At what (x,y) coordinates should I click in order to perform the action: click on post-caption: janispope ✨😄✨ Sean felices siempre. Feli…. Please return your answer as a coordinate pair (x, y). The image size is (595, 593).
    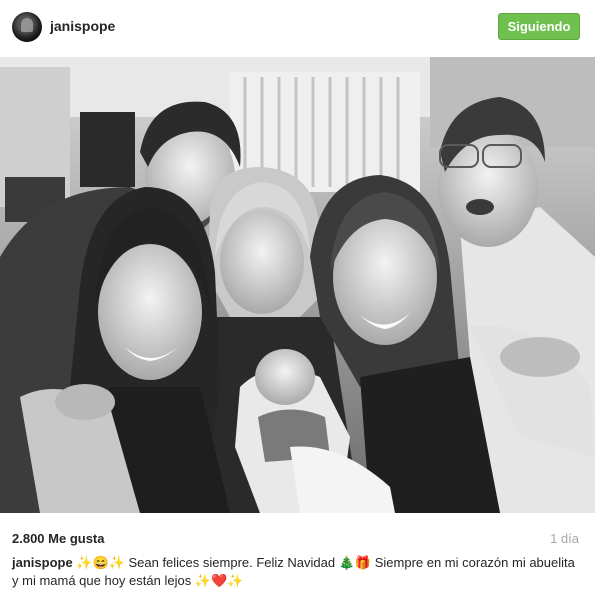
    Looking at the image, I should click on (297, 572).